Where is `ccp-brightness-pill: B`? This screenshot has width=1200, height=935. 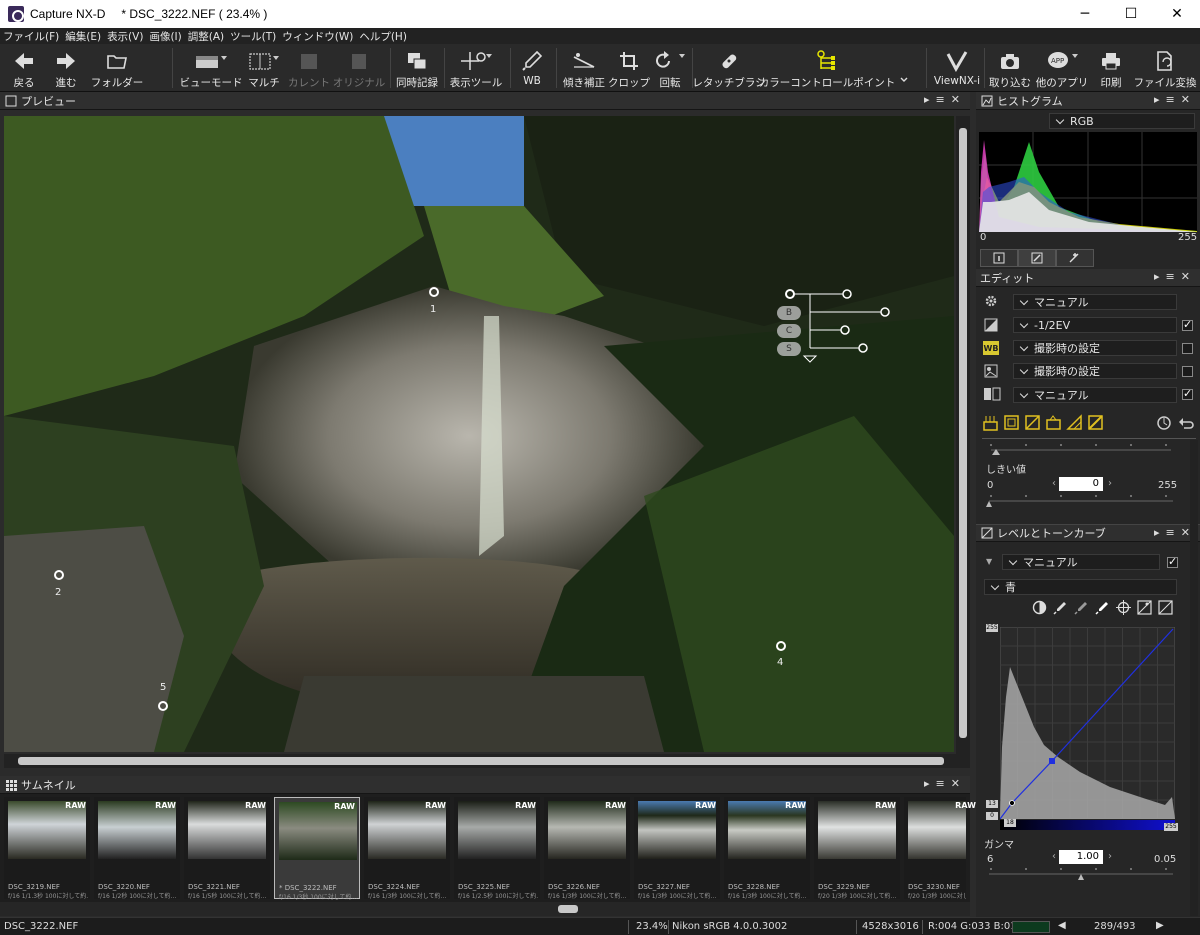 ccp-brightness-pill: B is located at coordinates (789, 313).